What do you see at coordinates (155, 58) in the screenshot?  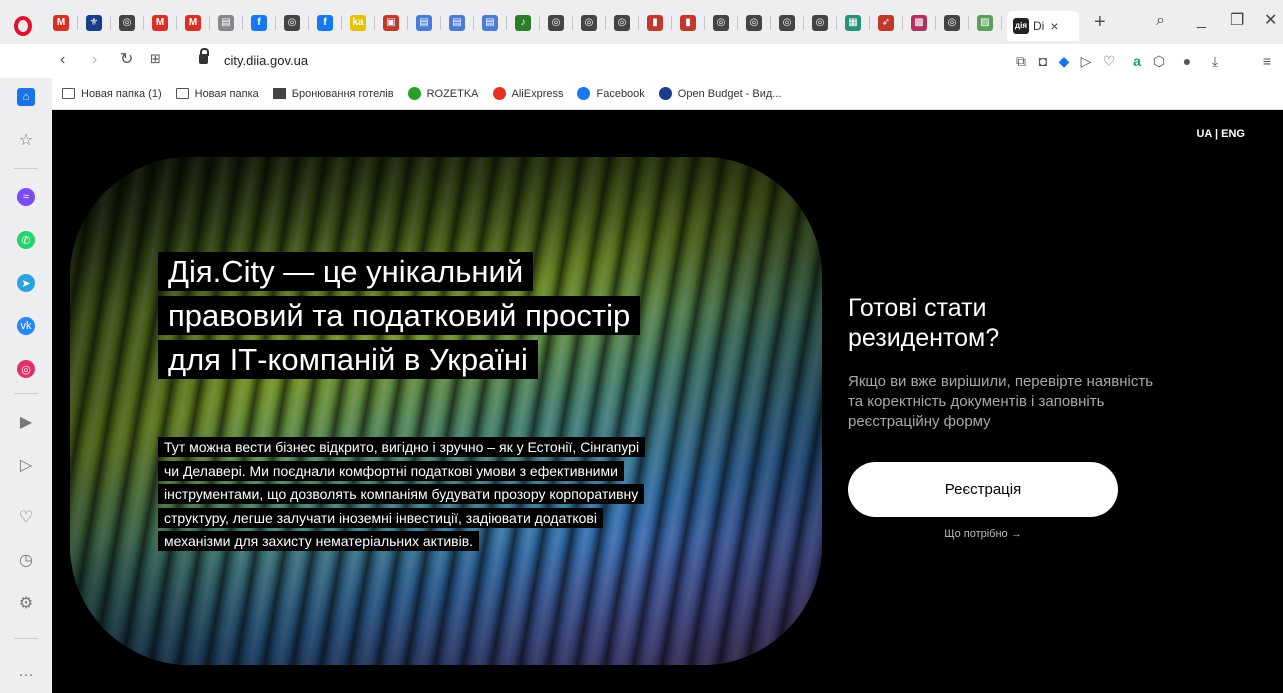 I see `speed-dial-icon: ⊞` at bounding box center [155, 58].